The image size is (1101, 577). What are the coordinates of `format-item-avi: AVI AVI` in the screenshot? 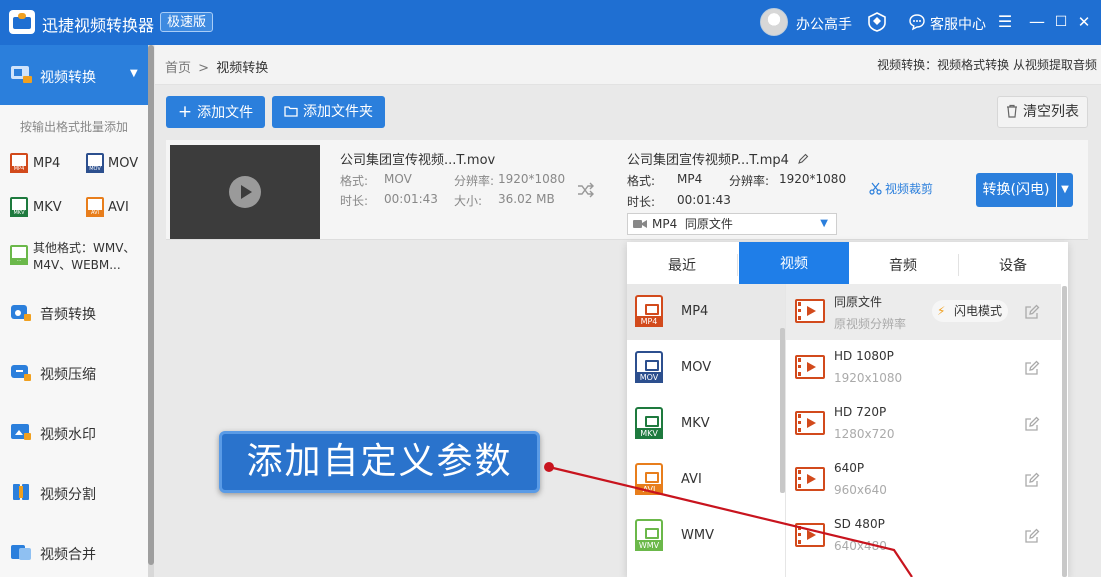 It's located at (706, 480).